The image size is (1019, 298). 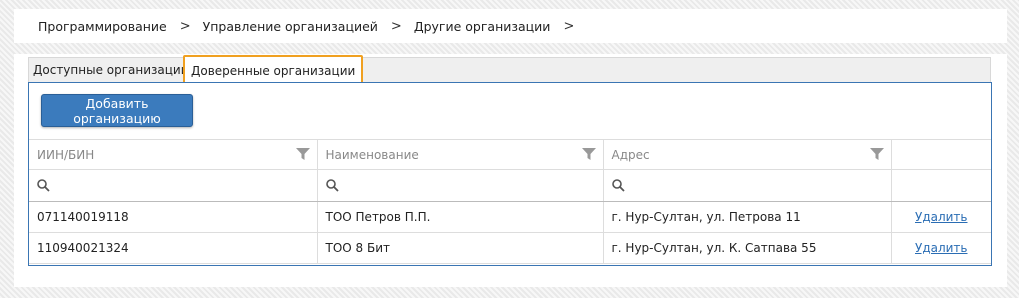 What do you see at coordinates (459, 217) in the screenshot?
I see `cell-name: ТОО Петров П.П.` at bounding box center [459, 217].